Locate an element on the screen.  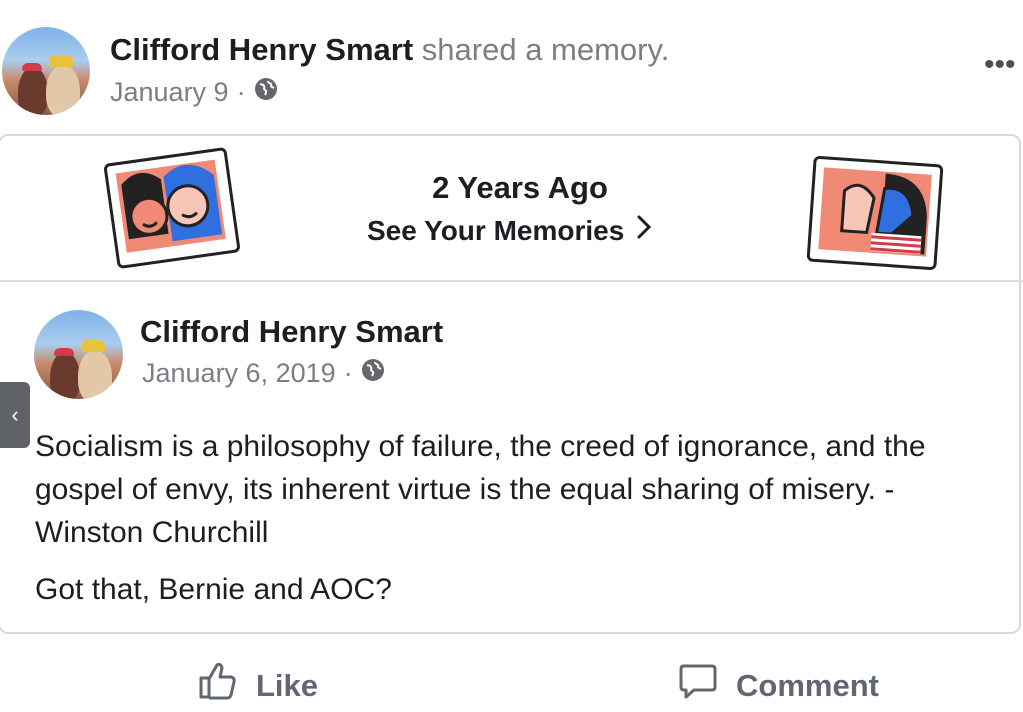
thumbs-up-icon is located at coordinates (218, 686).